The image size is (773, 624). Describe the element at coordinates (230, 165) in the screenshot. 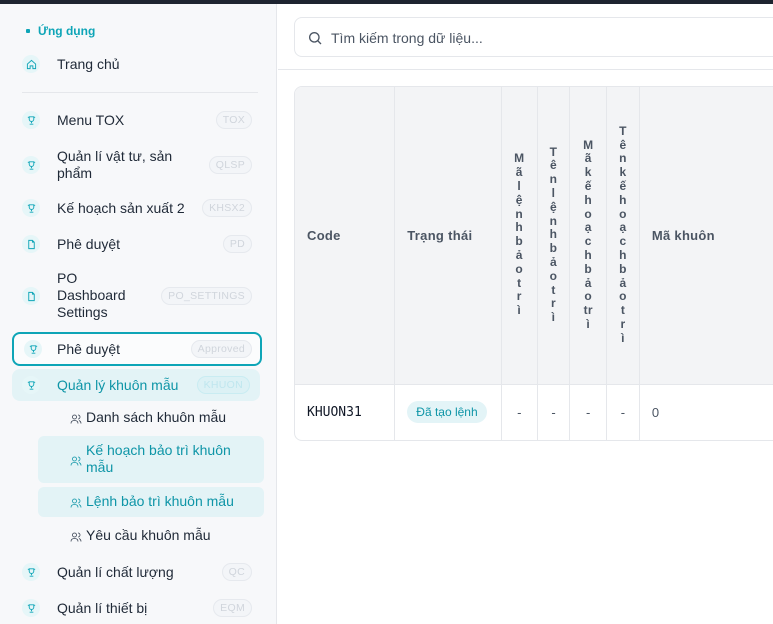

I see `sidebar-badge: QLSP` at that location.